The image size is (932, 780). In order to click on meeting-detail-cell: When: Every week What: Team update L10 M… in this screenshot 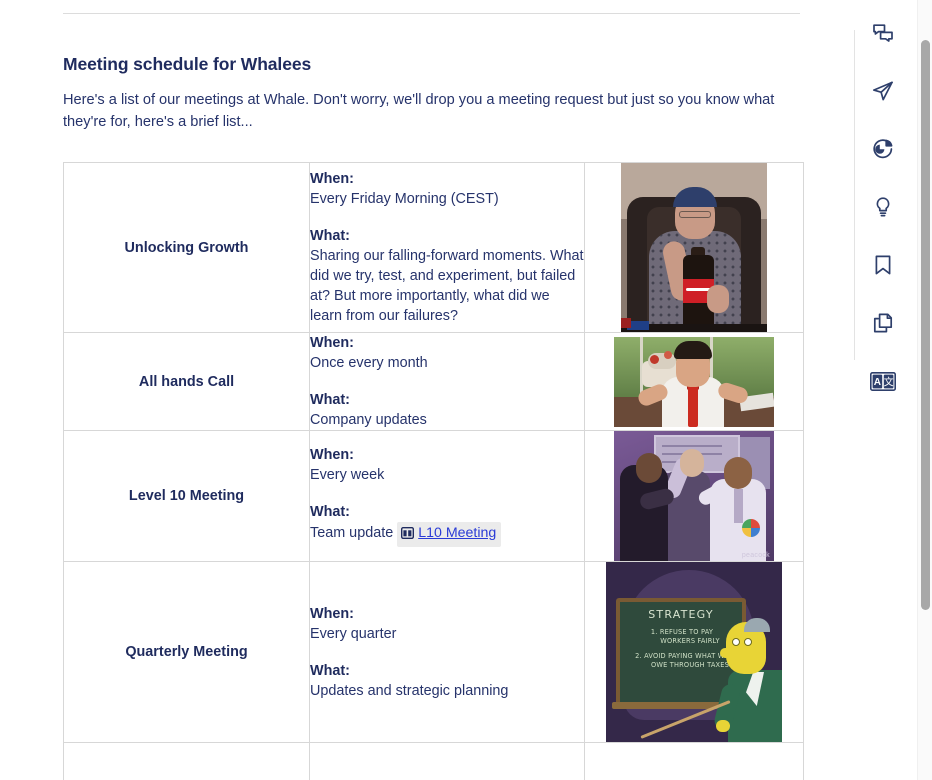, I will do `click(447, 496)`.